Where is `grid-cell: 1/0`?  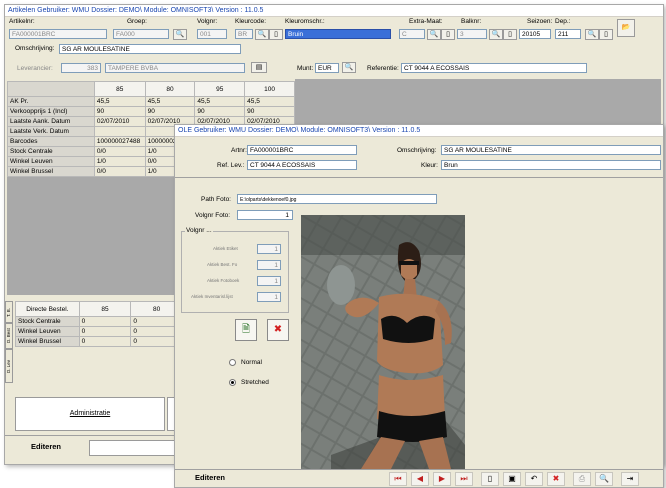
grid-cell: 1/0 is located at coordinates (119, 161).